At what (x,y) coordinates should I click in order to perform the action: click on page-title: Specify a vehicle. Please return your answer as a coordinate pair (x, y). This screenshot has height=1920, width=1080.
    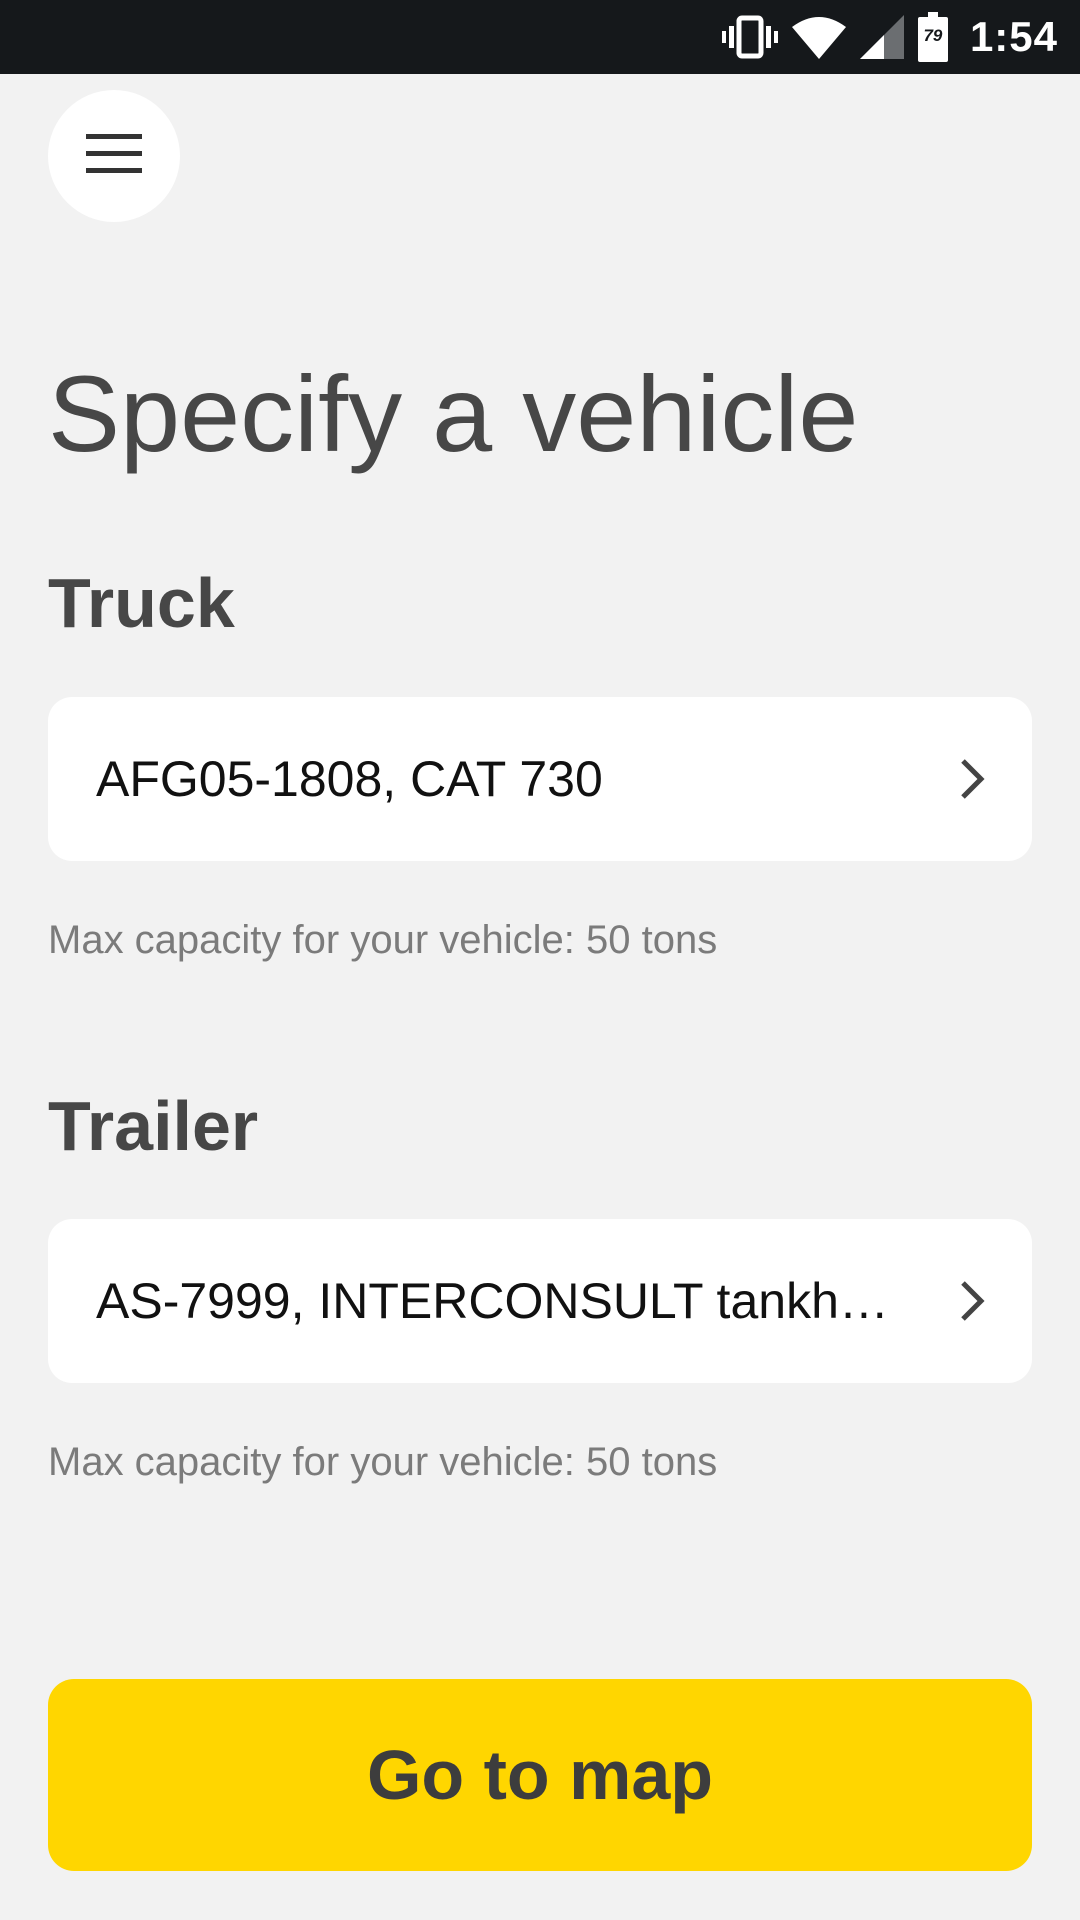
    Looking at the image, I should click on (453, 413).